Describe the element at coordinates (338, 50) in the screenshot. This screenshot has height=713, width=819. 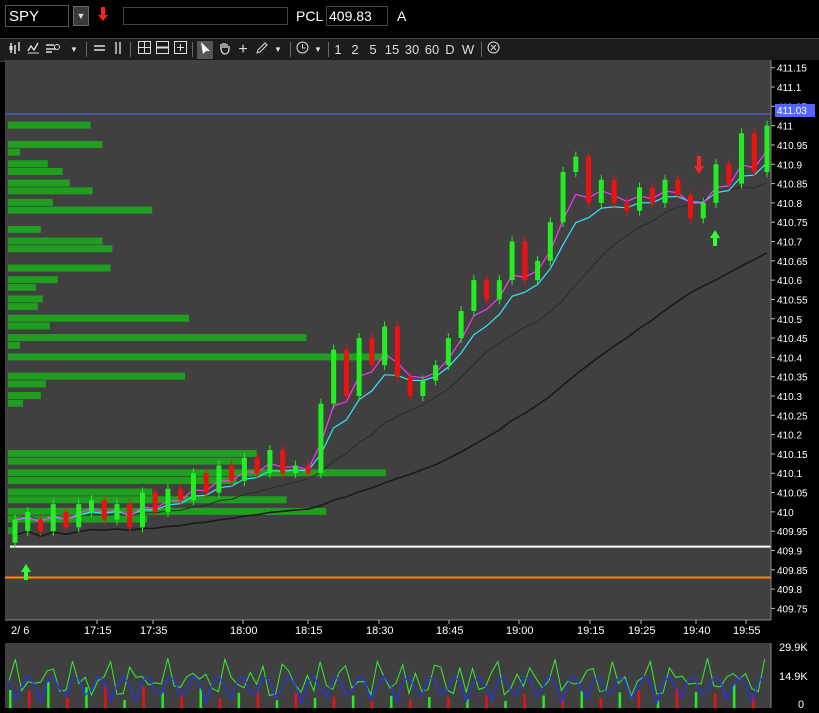
I see `interval-1: 1` at that location.